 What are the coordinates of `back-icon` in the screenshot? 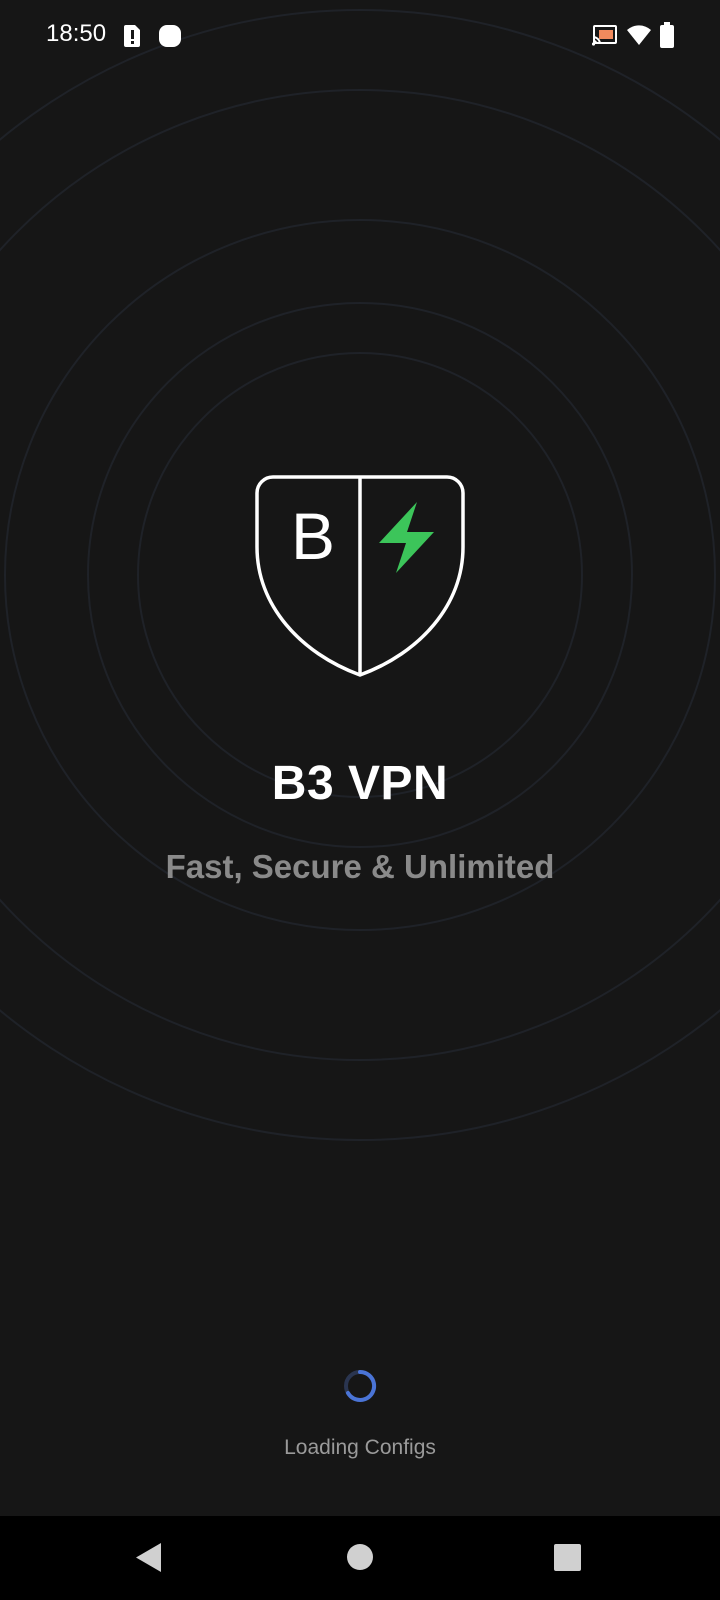 It's located at (148, 1557).